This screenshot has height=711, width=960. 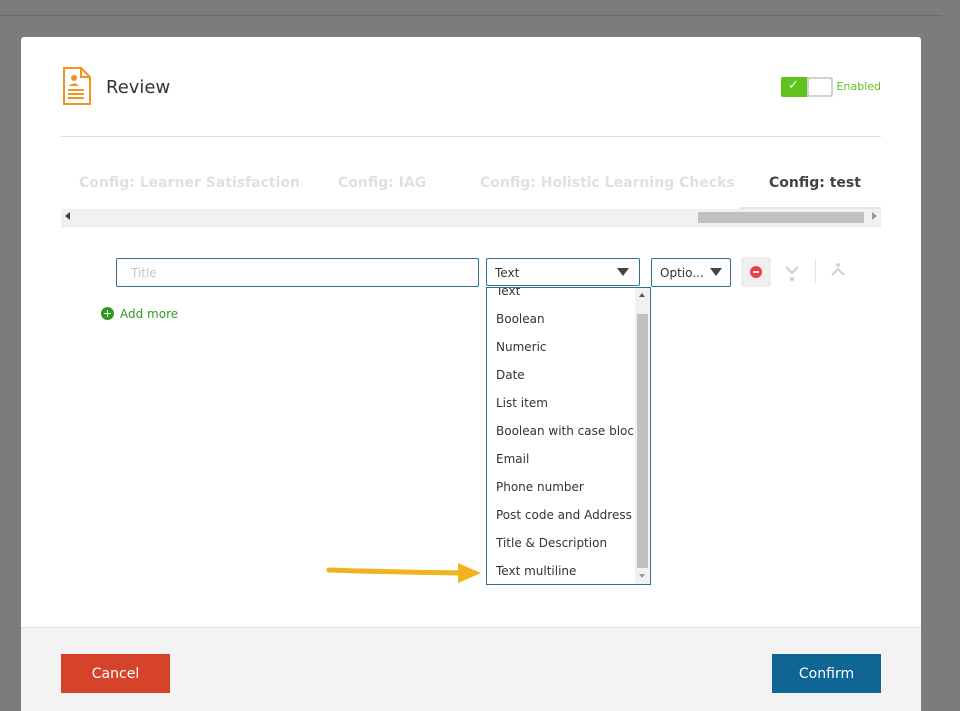 What do you see at coordinates (382, 183) in the screenshot?
I see `tab-iag: Config: IAG` at bounding box center [382, 183].